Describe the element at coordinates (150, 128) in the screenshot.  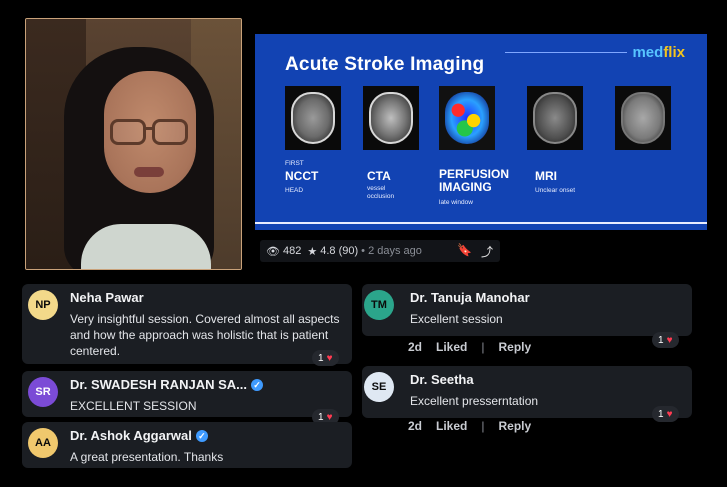
I see `glasses-bridge` at that location.